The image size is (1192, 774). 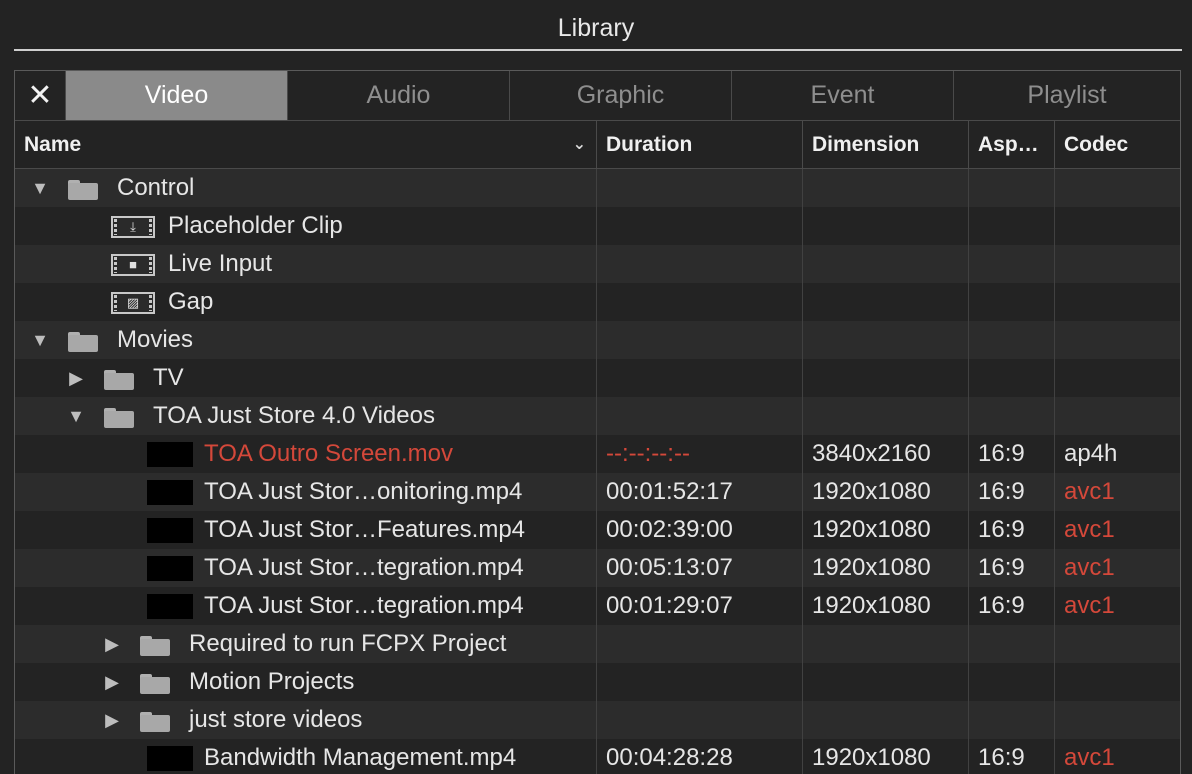 I want to click on tab-video: Video, so click(x=177, y=95).